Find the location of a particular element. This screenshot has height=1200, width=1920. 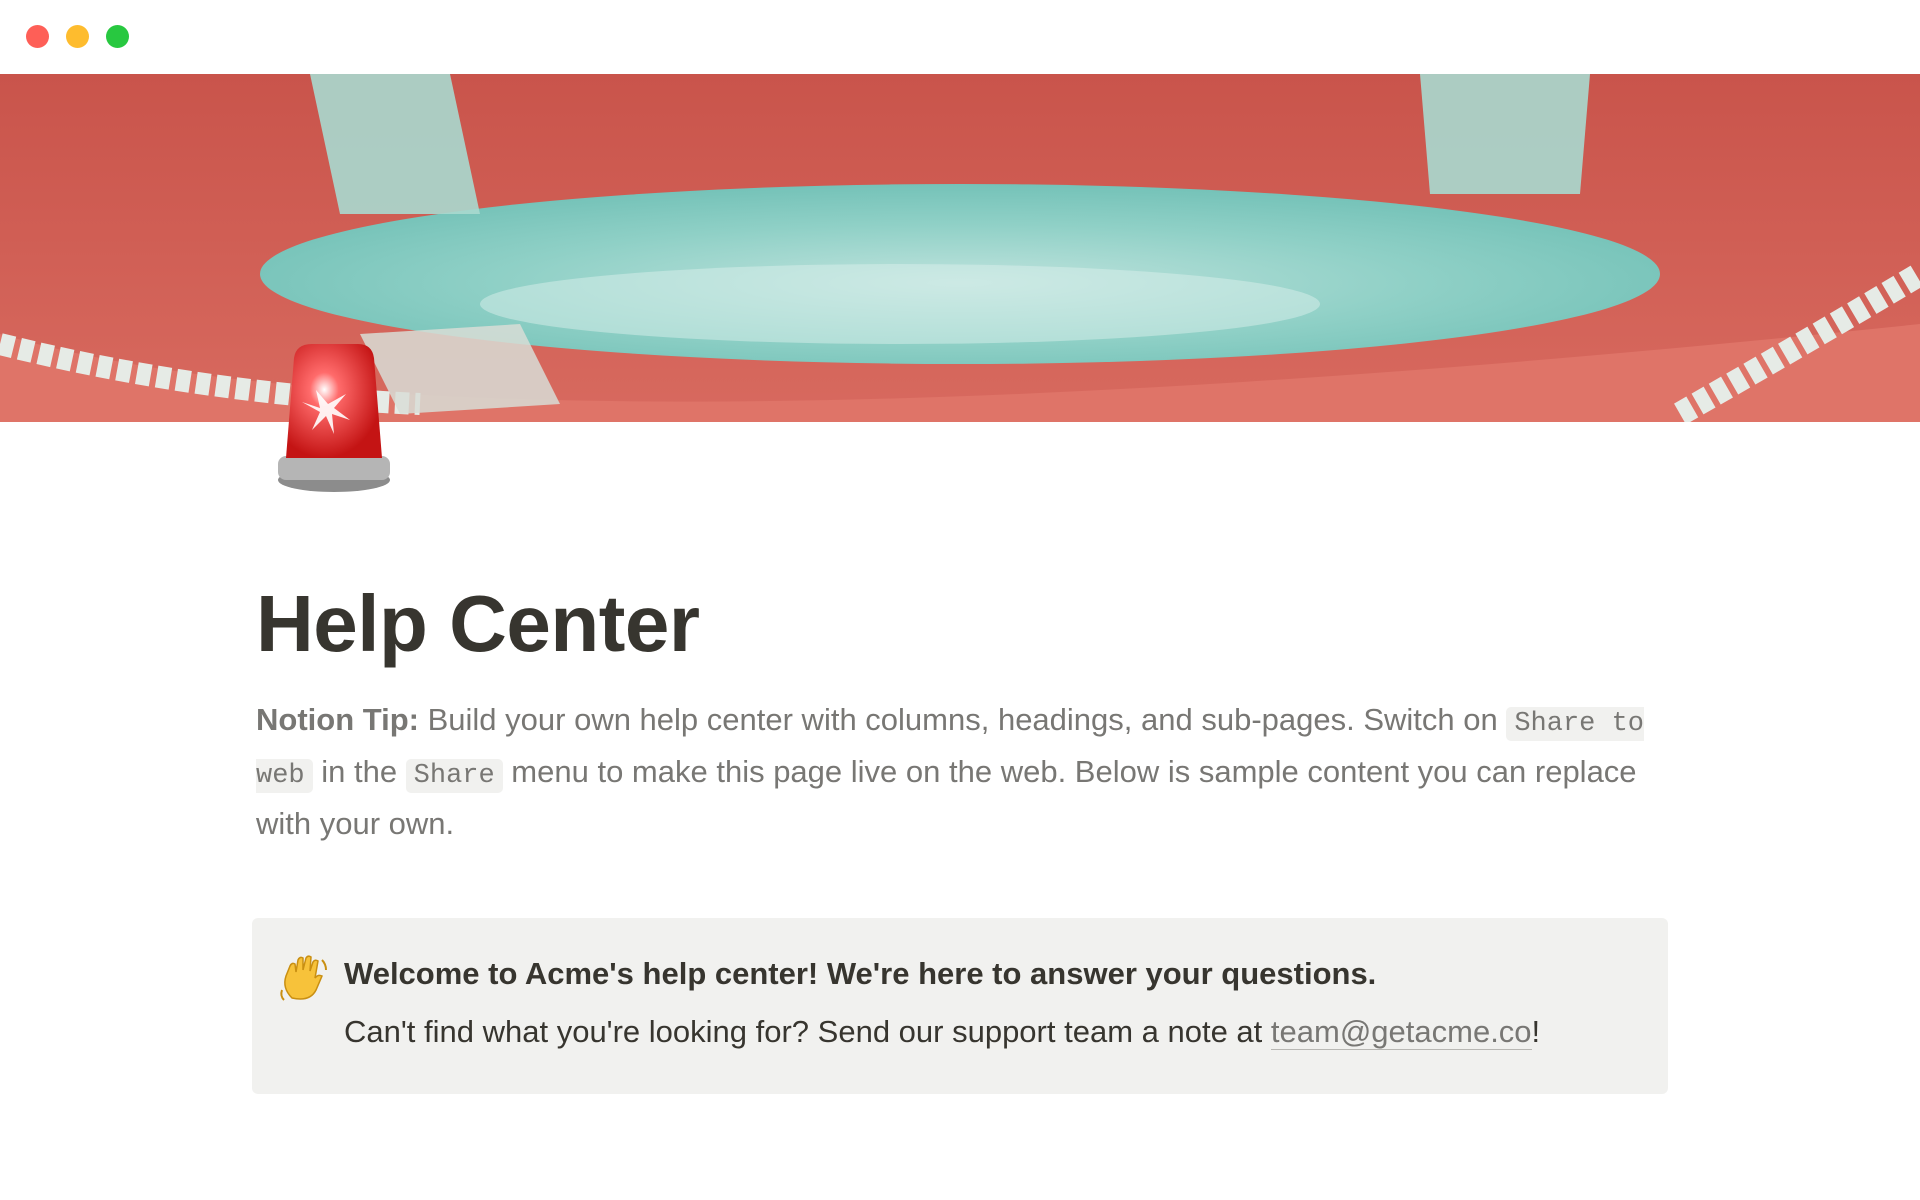

waving-hand-icon is located at coordinates (304, 978).